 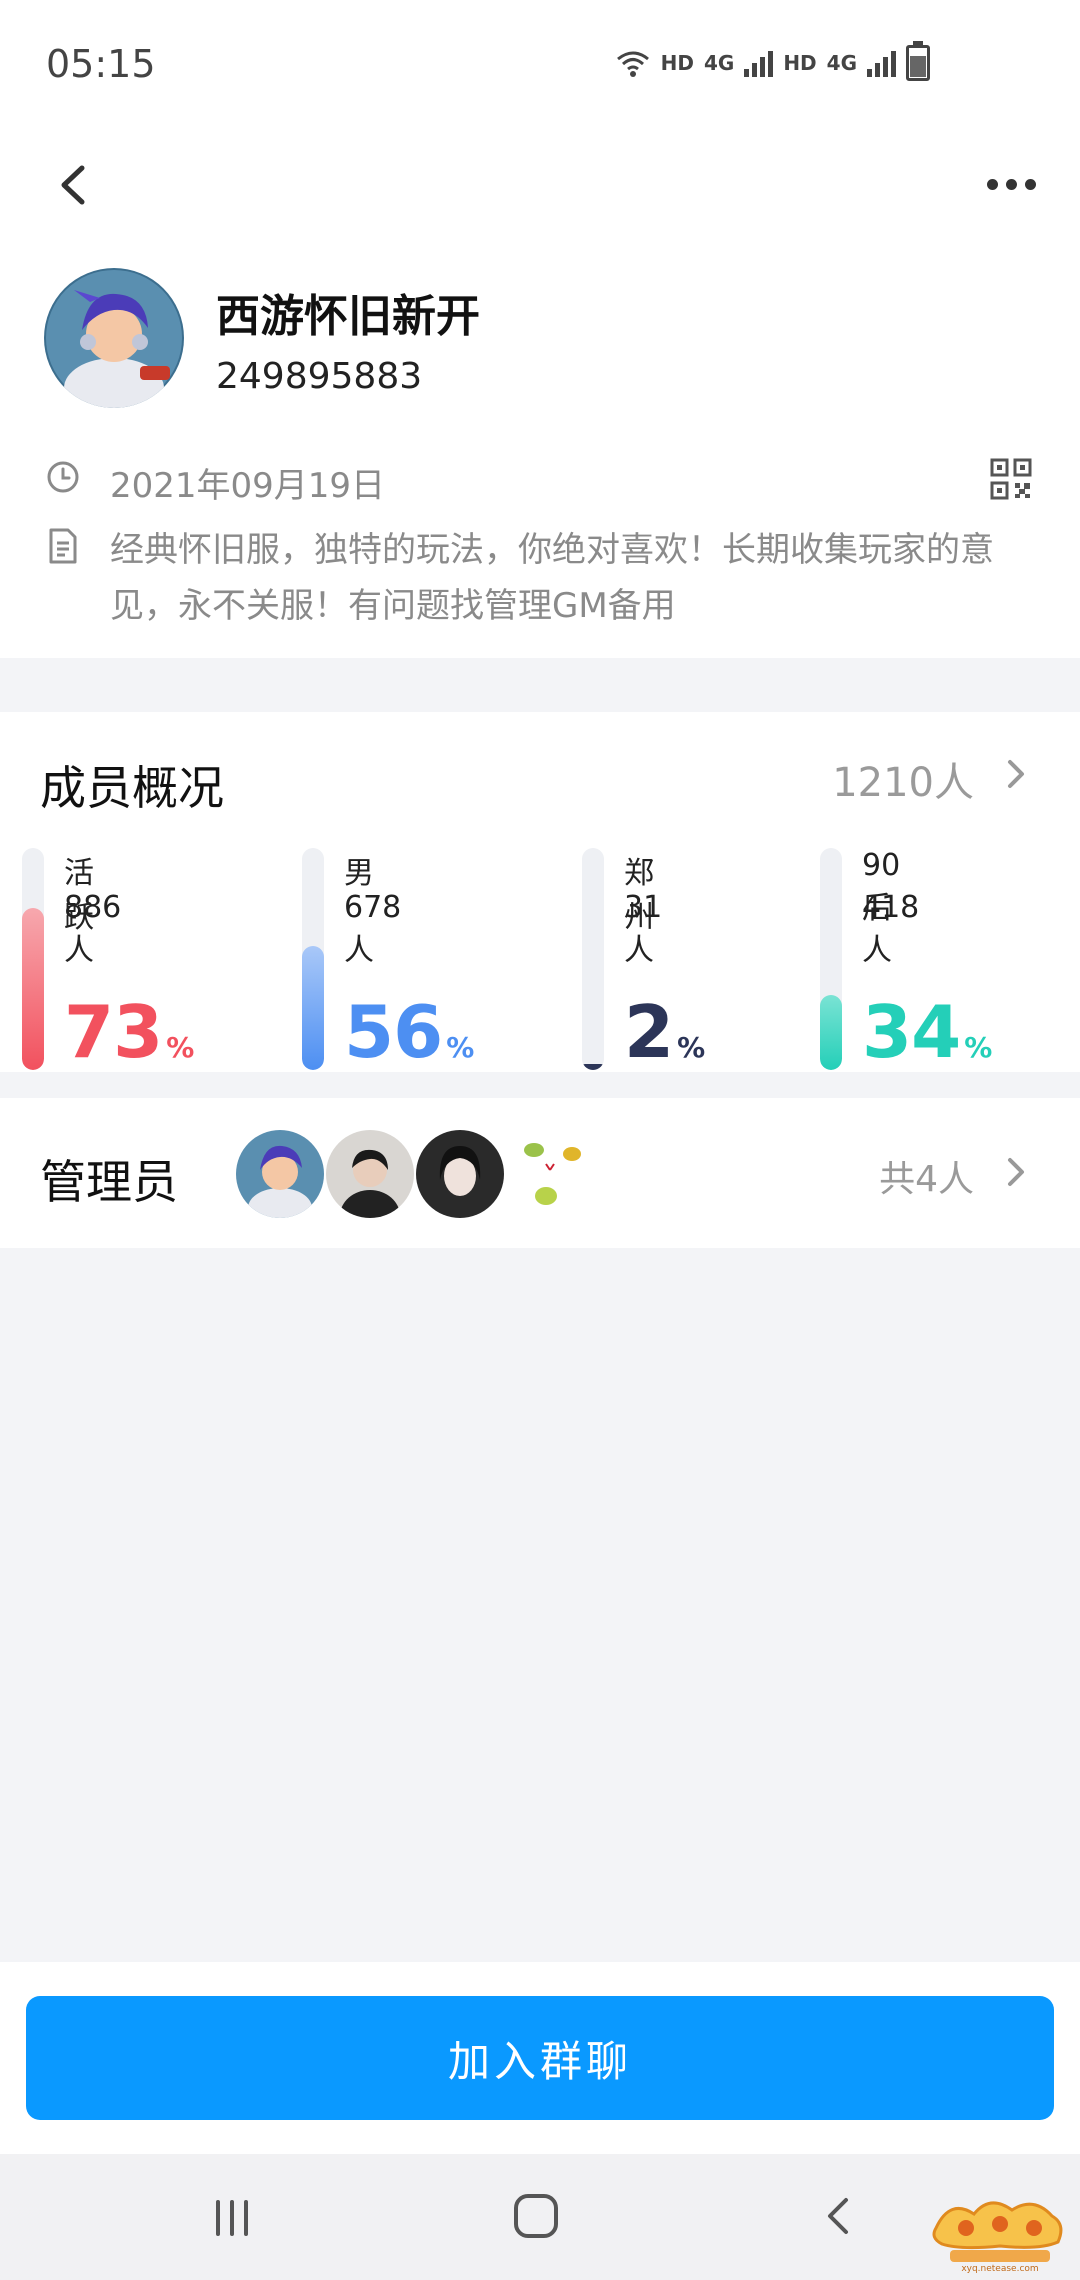 What do you see at coordinates (319, 376) in the screenshot?
I see `group-id: 249895883` at bounding box center [319, 376].